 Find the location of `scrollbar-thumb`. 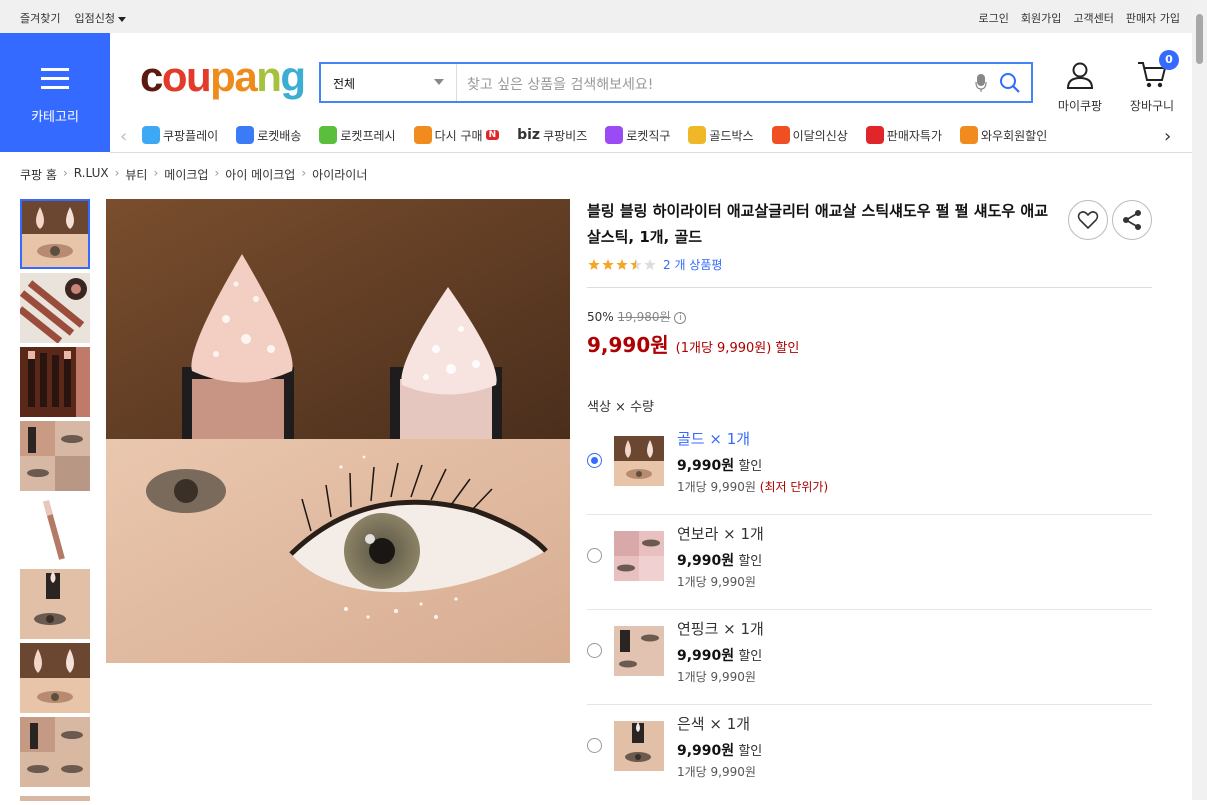

scrollbar-thumb is located at coordinates (1199, 39).